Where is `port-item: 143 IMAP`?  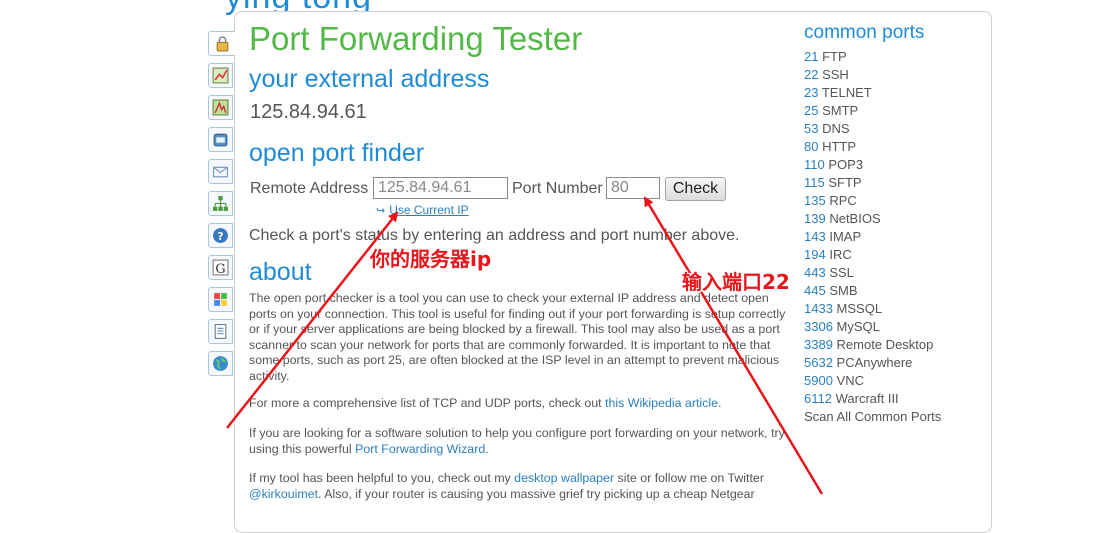 port-item: 143 IMAP is located at coordinates (872, 237).